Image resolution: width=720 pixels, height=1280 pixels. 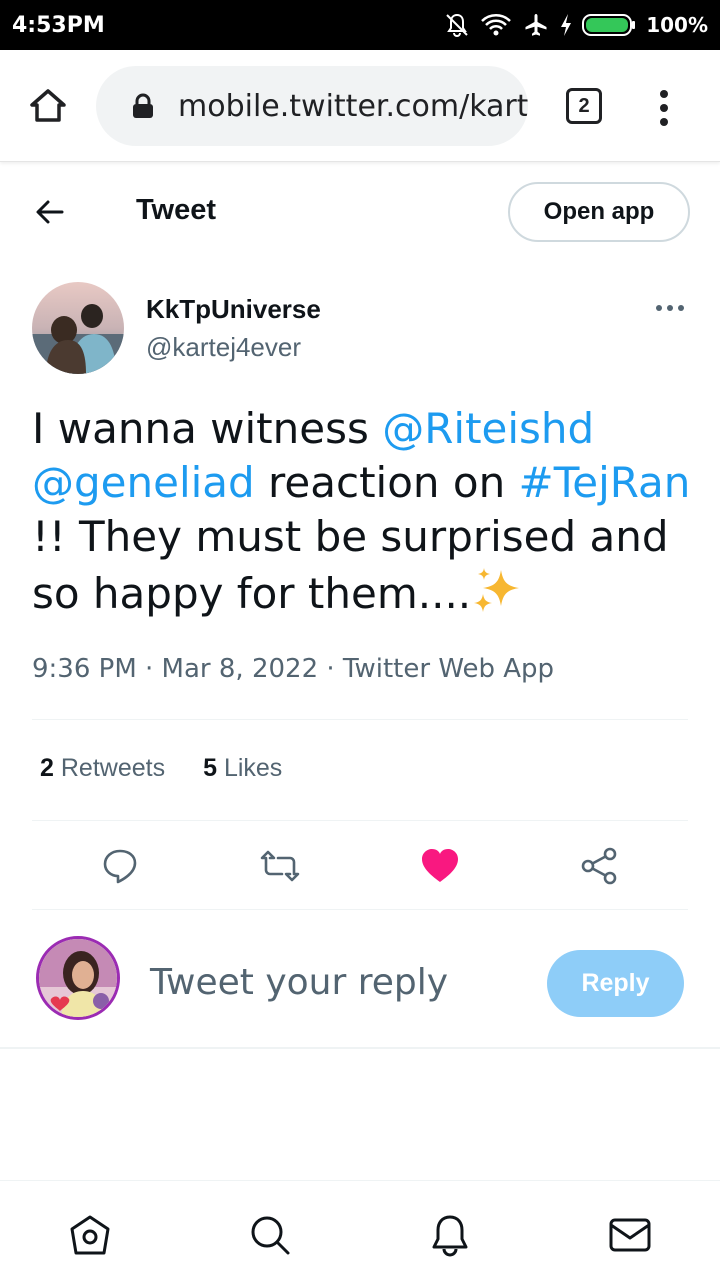 I want to click on page-title: Tweet, so click(x=176, y=210).